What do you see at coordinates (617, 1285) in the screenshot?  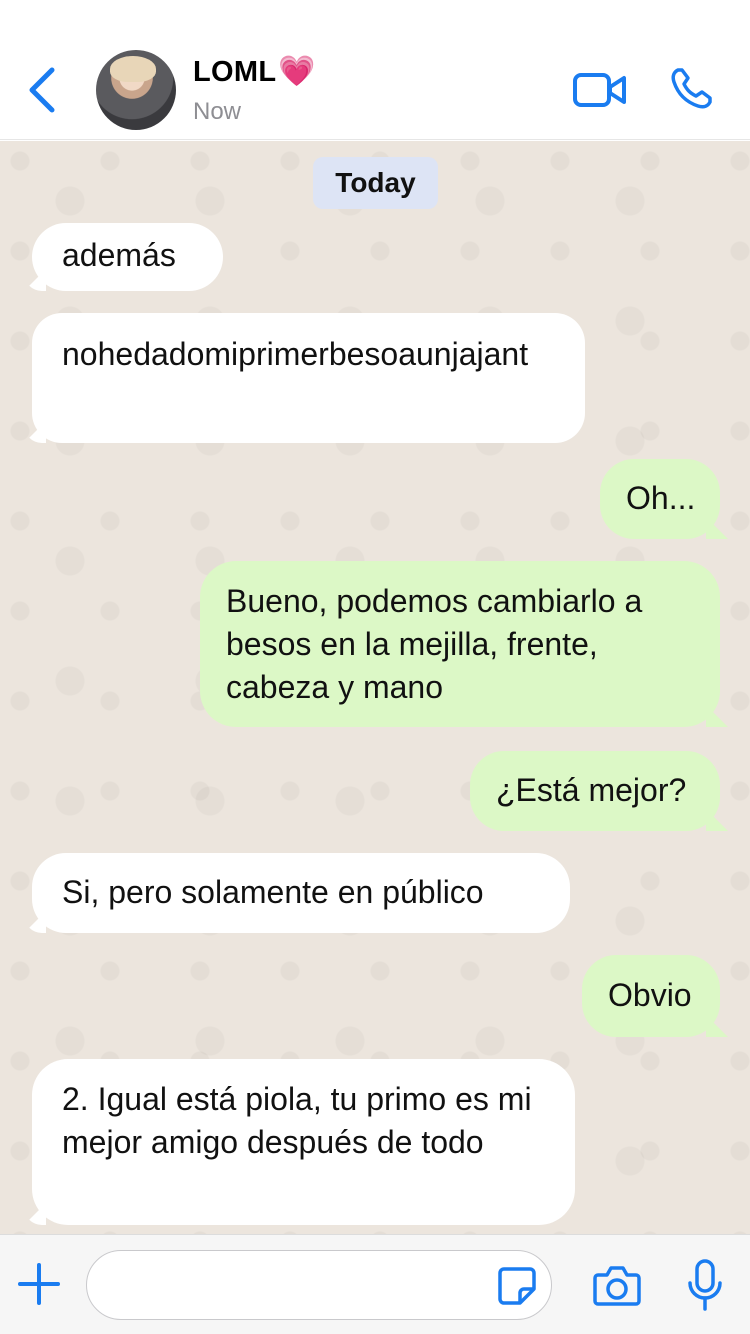 I see `camera-icon` at bounding box center [617, 1285].